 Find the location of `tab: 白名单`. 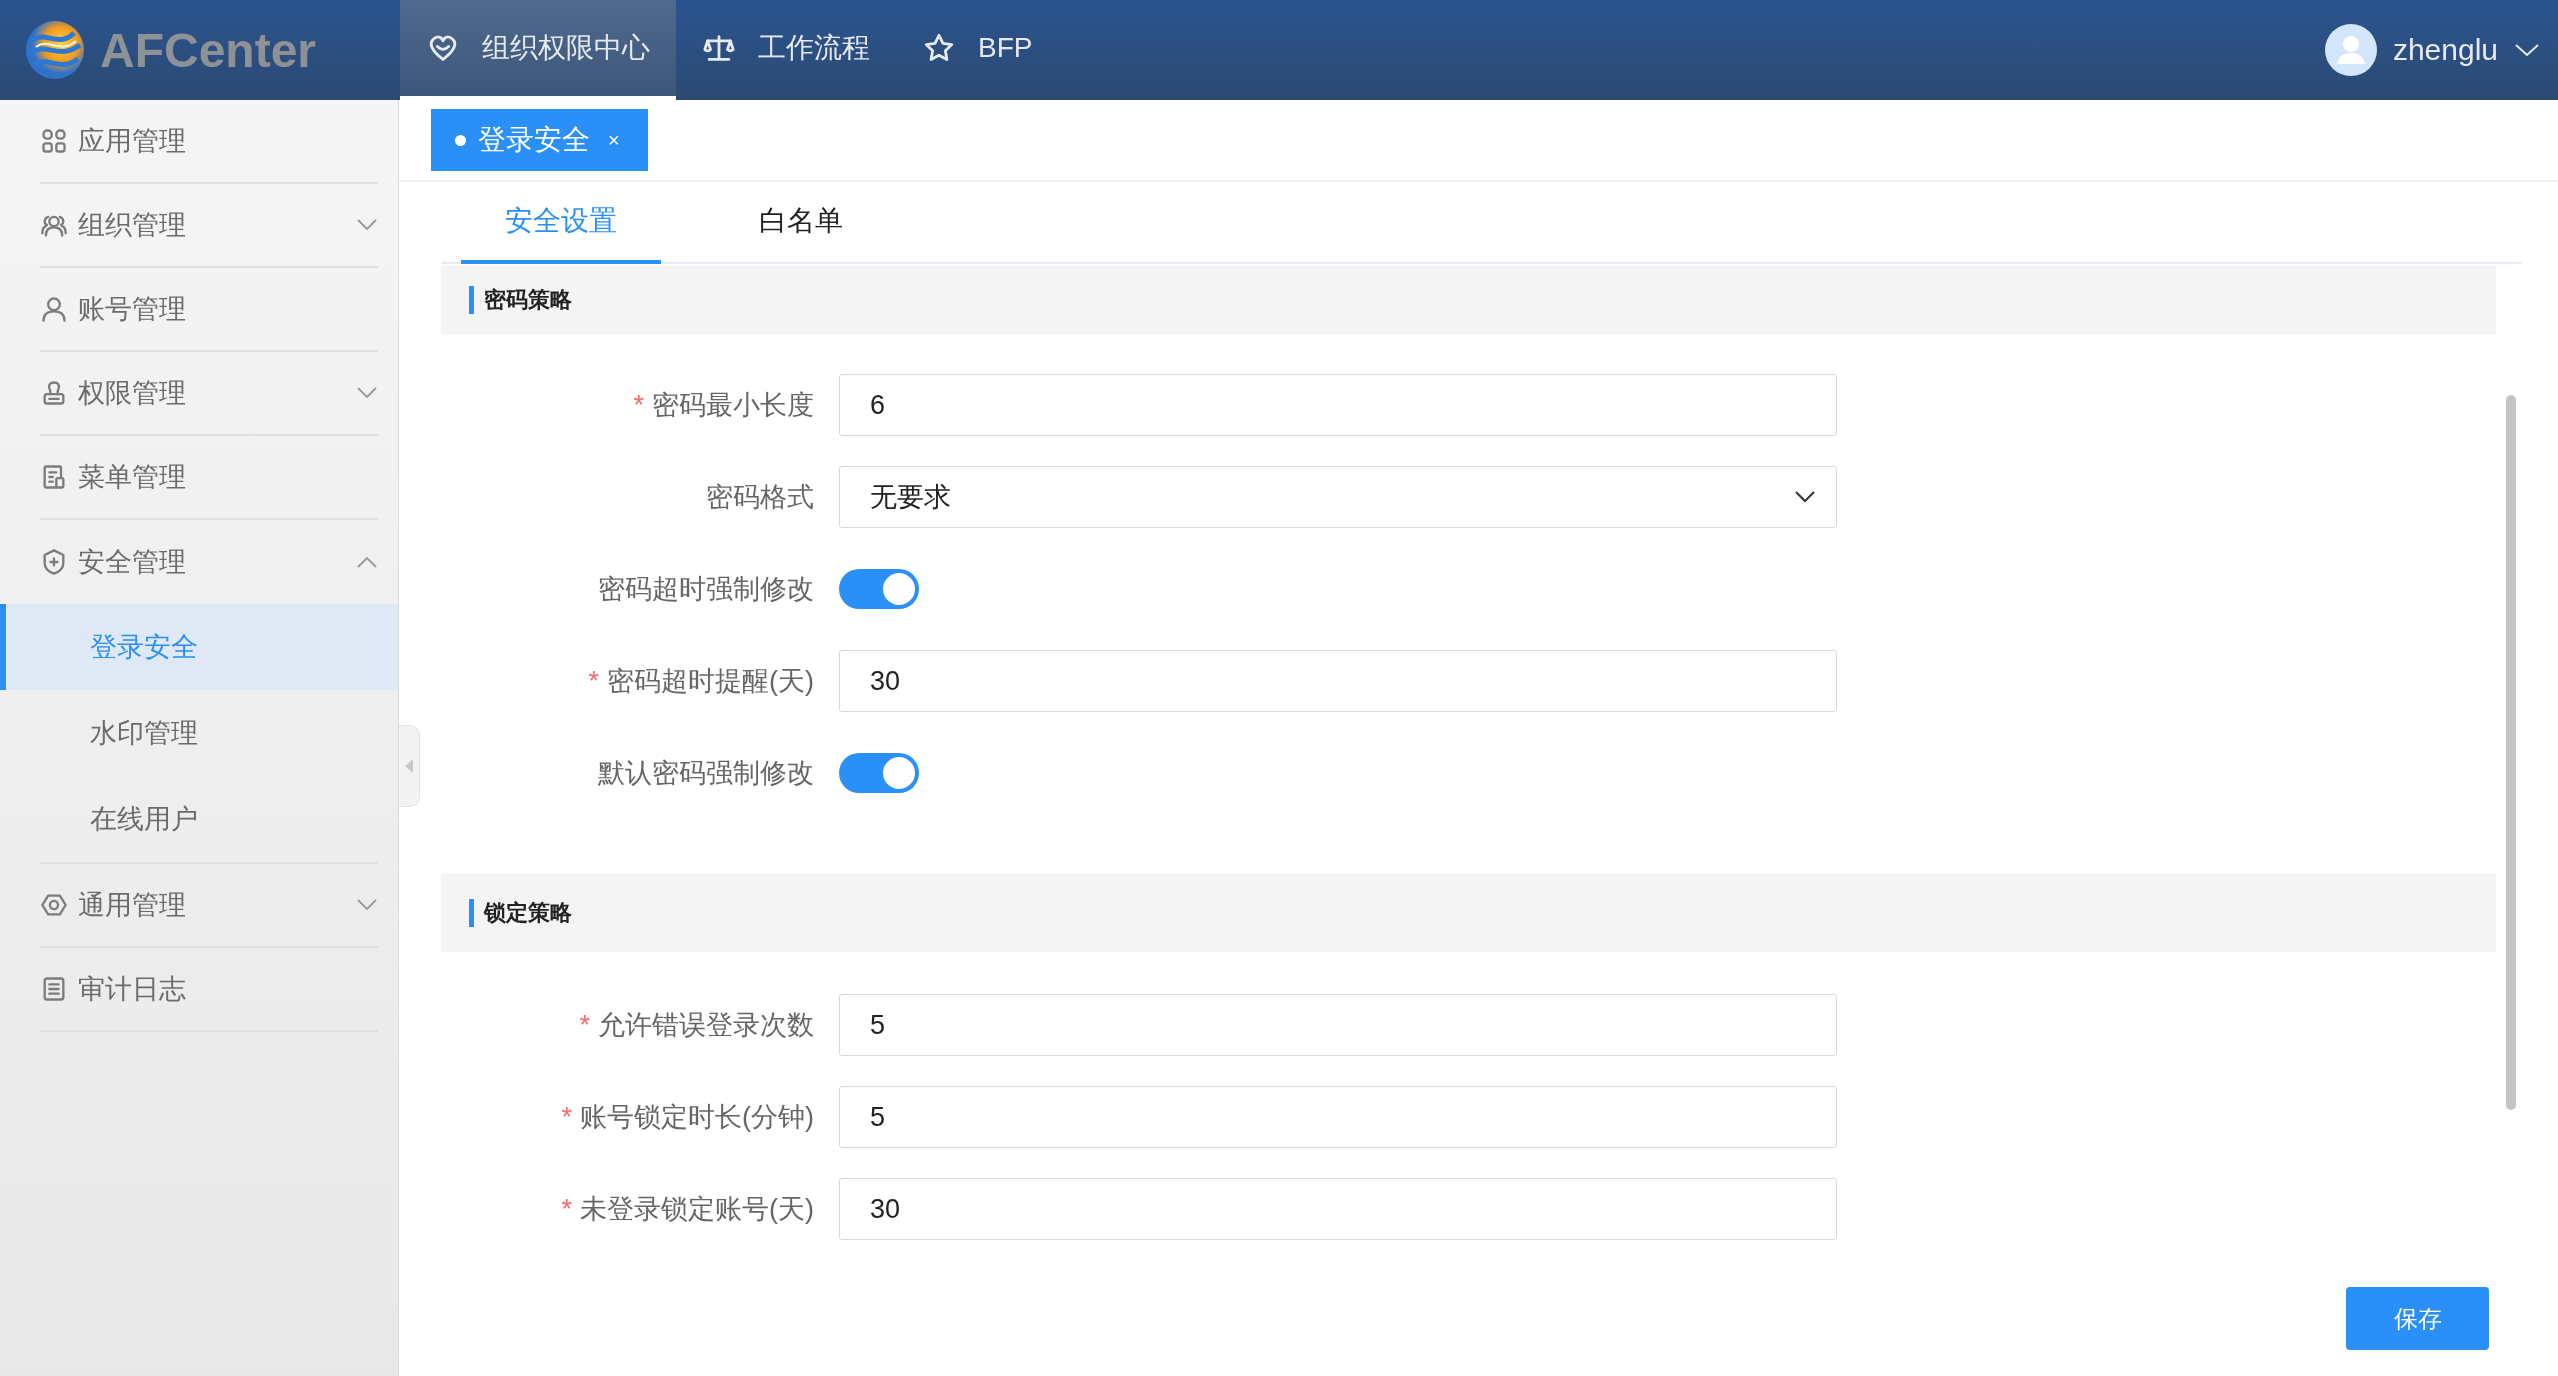

tab: 白名单 is located at coordinates (801, 223).